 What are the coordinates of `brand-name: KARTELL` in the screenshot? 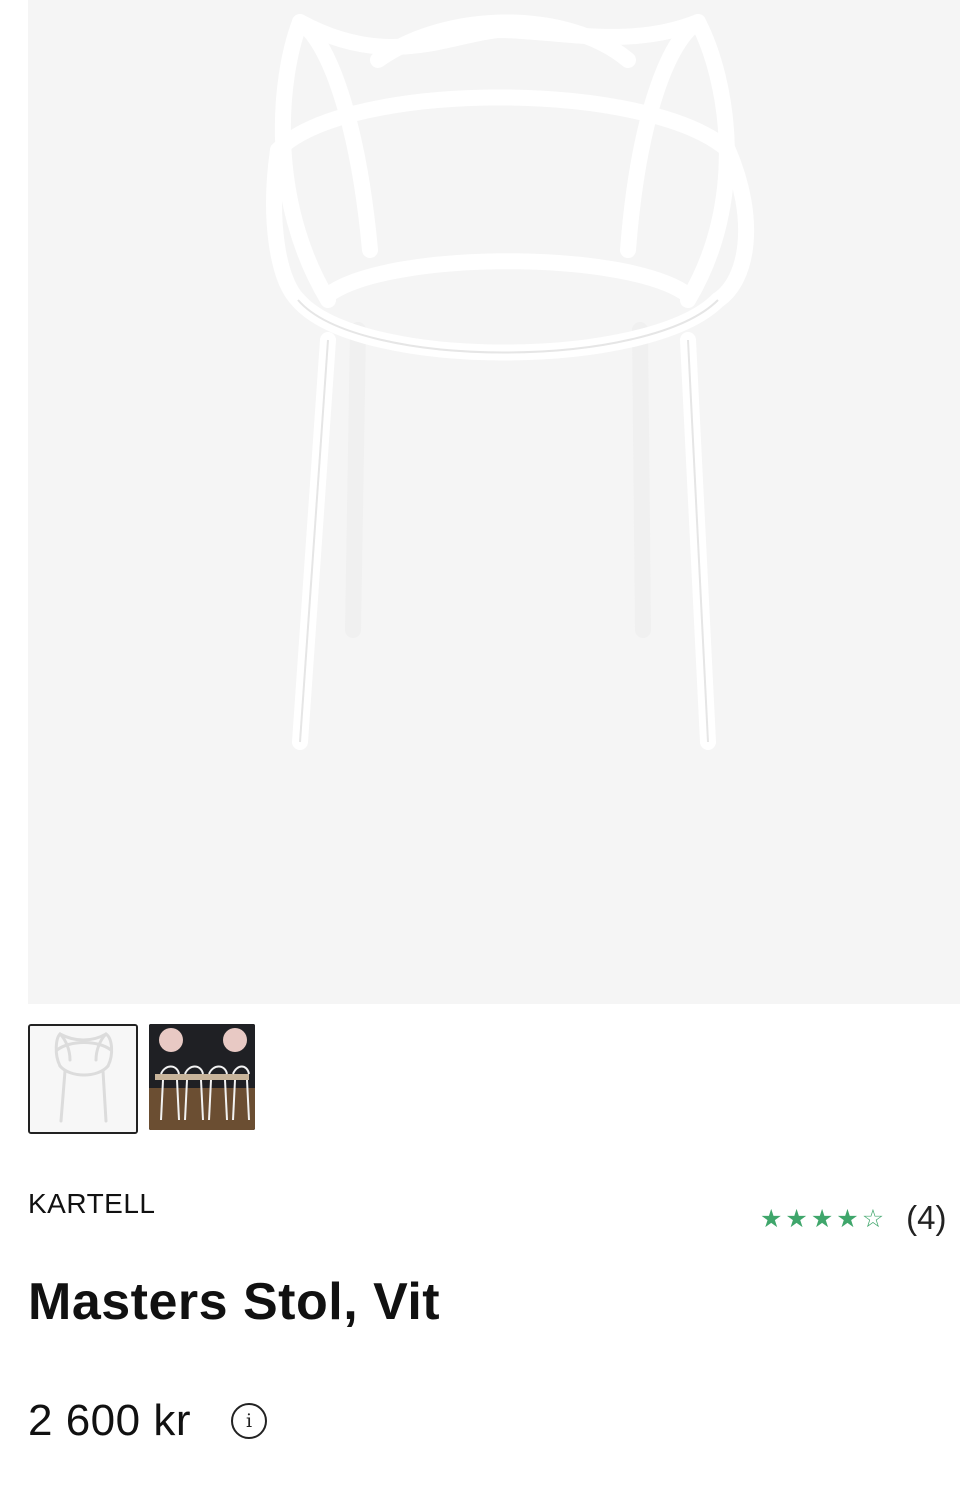 It's located at (92, 1204).